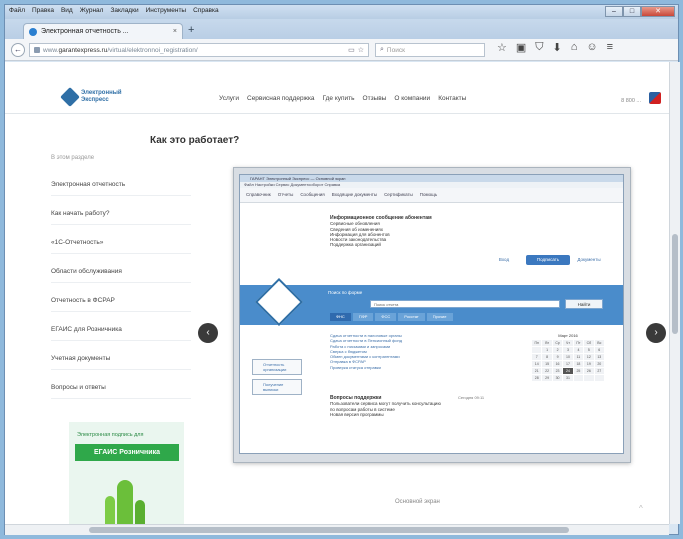 This screenshot has width=683, height=539. I want to click on language-flag-icon, so click(655, 98).